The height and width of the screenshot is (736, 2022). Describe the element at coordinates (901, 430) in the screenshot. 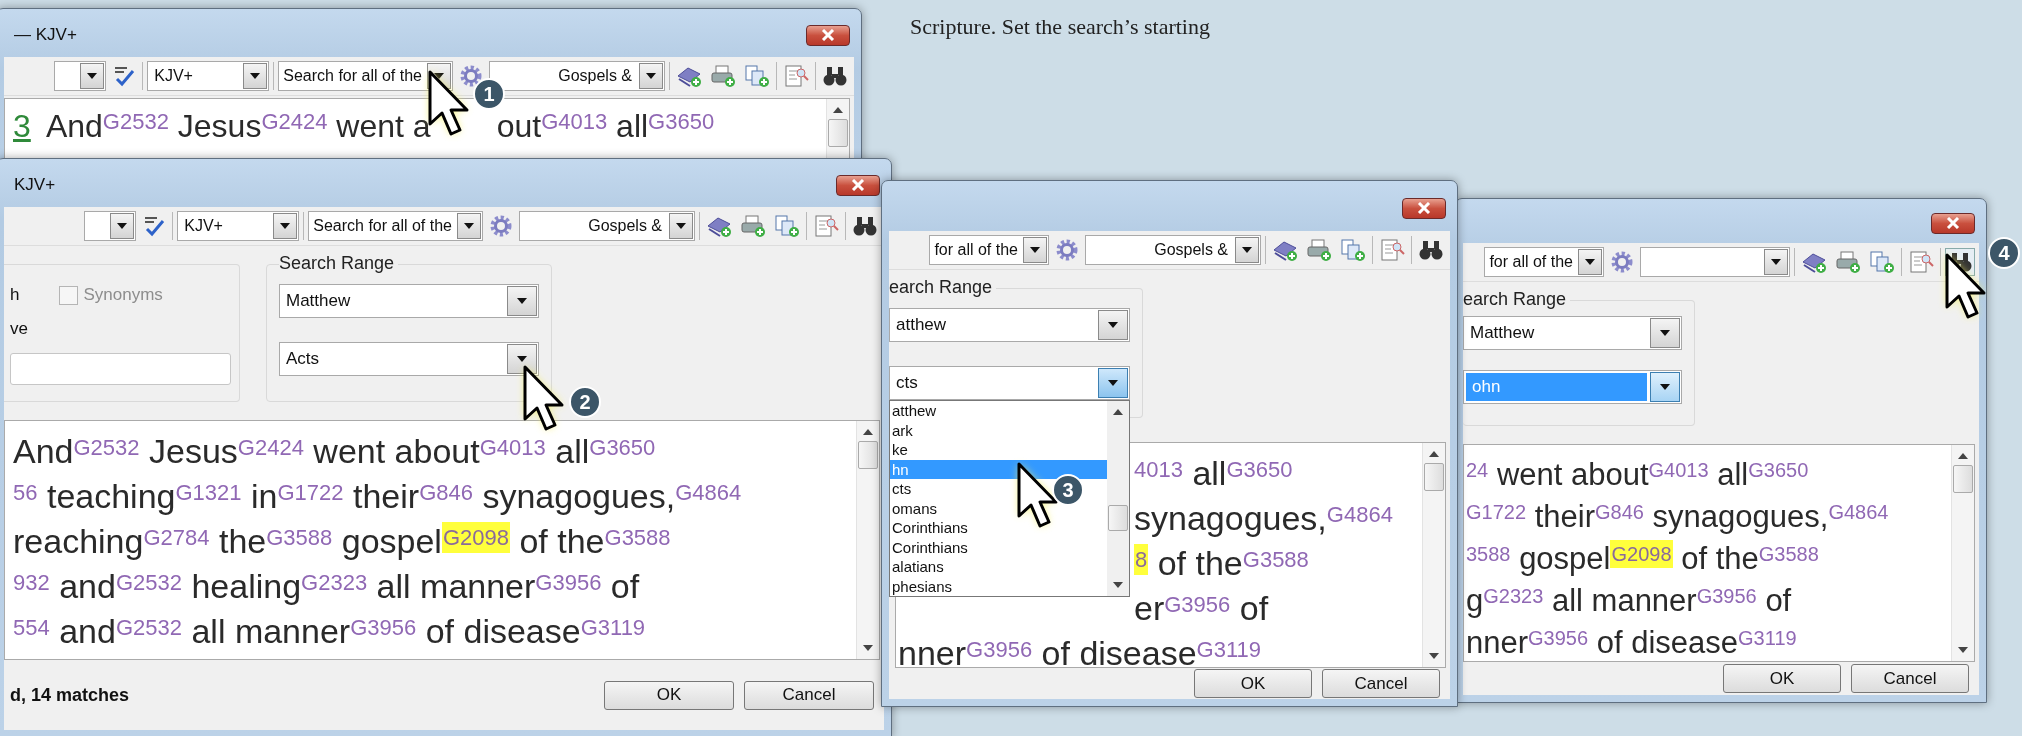

I see `list-item: ark` at that location.